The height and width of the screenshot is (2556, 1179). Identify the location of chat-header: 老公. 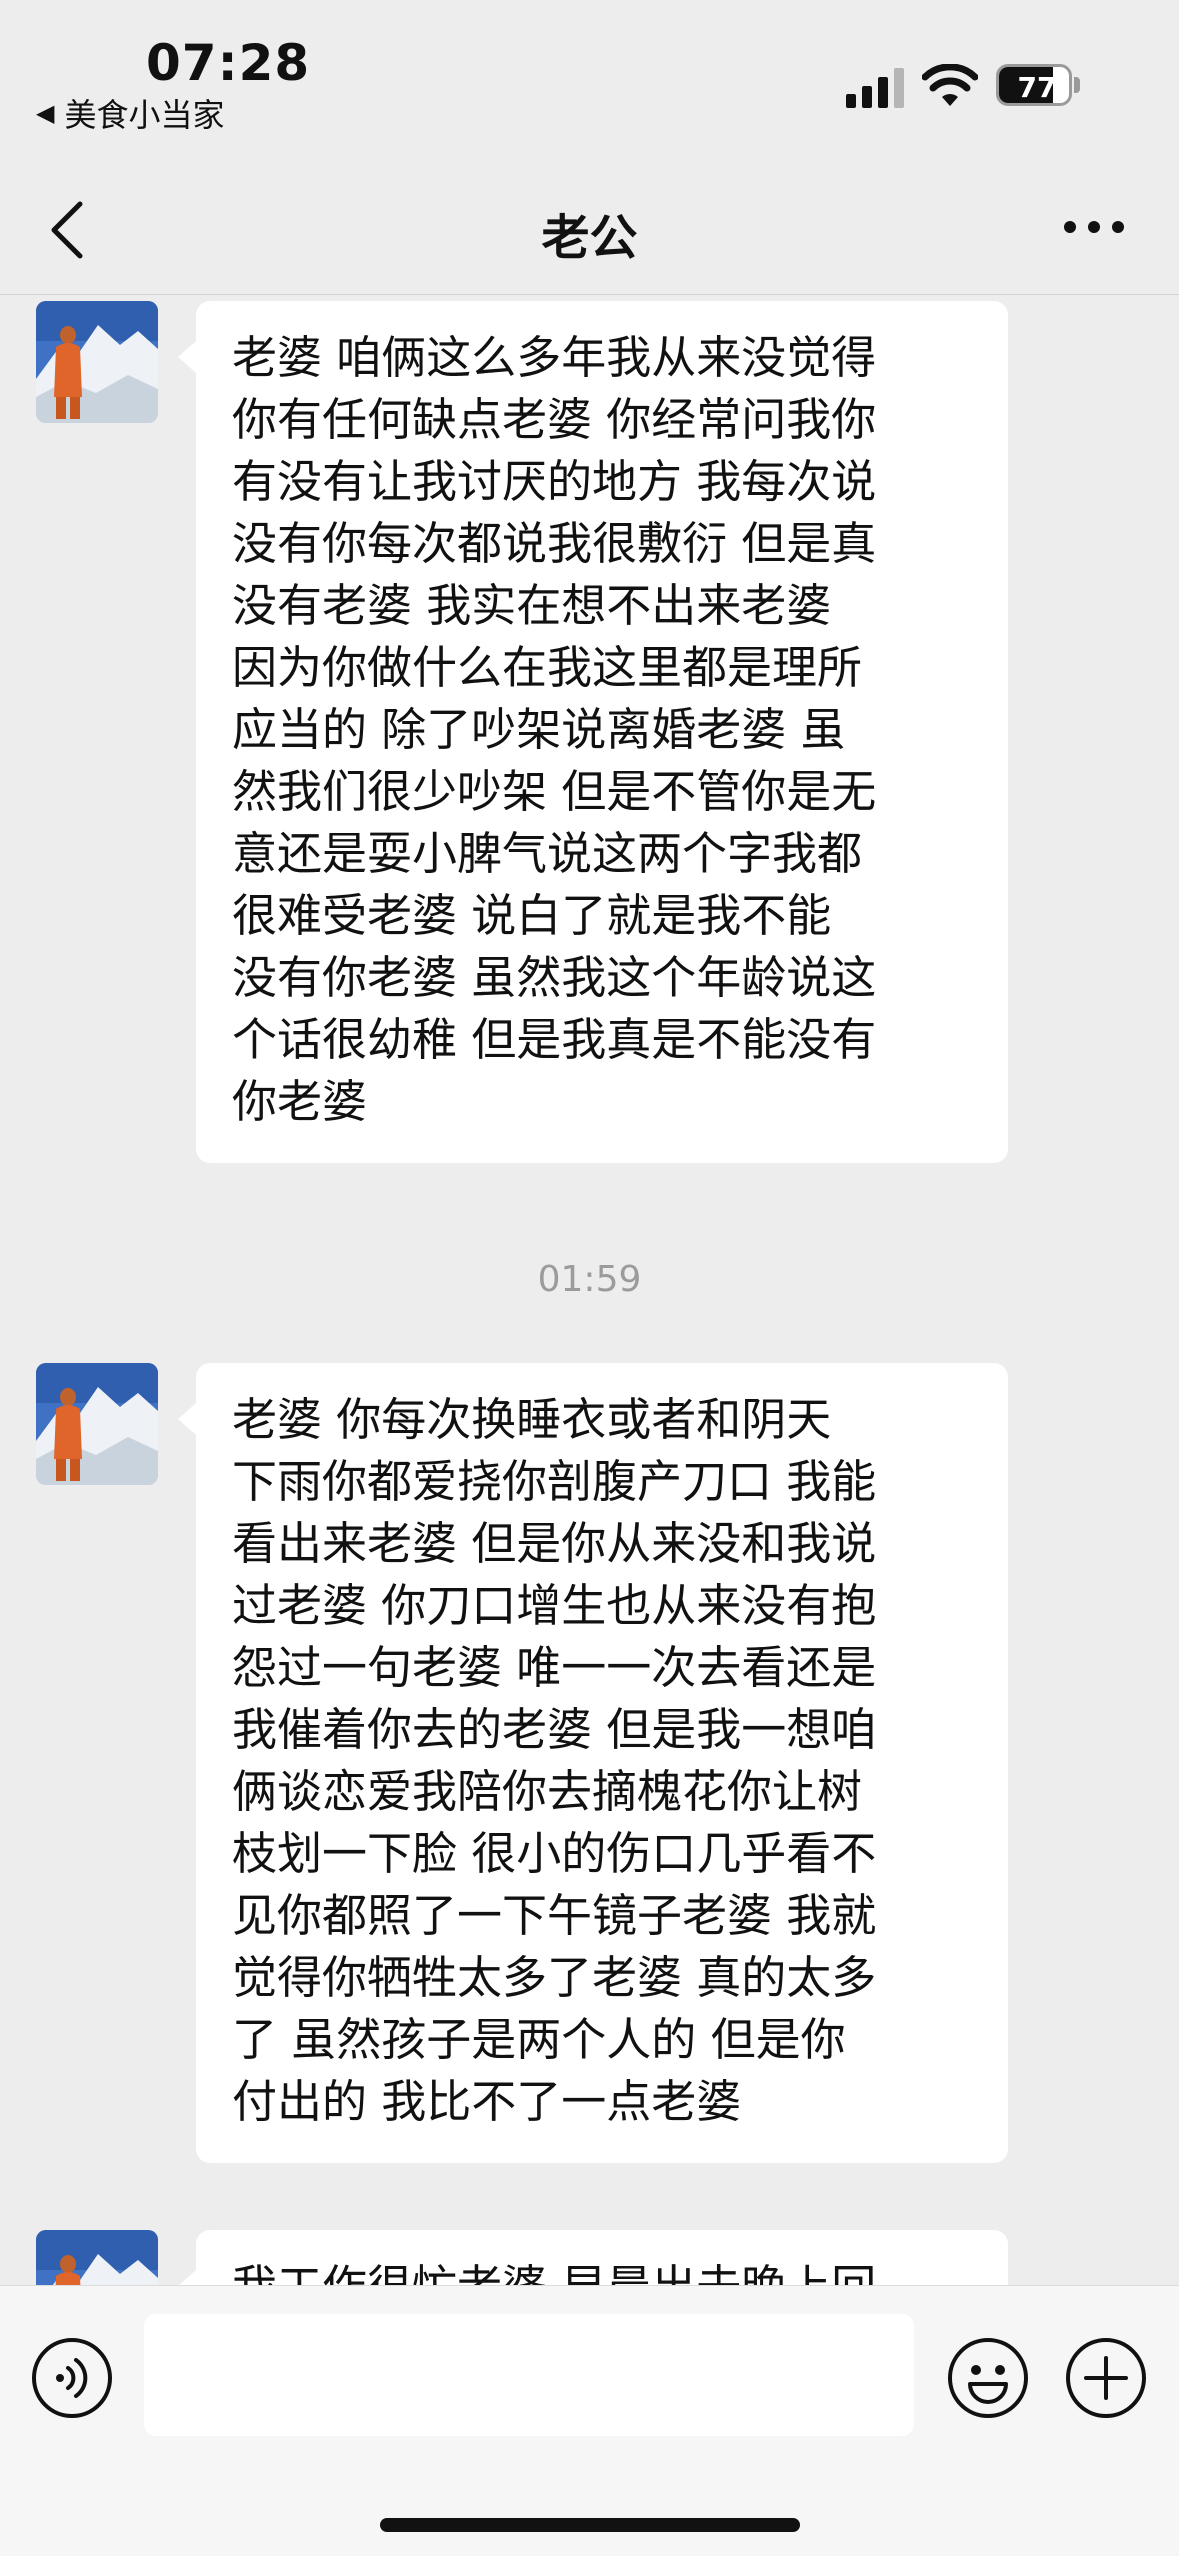
(589, 227).